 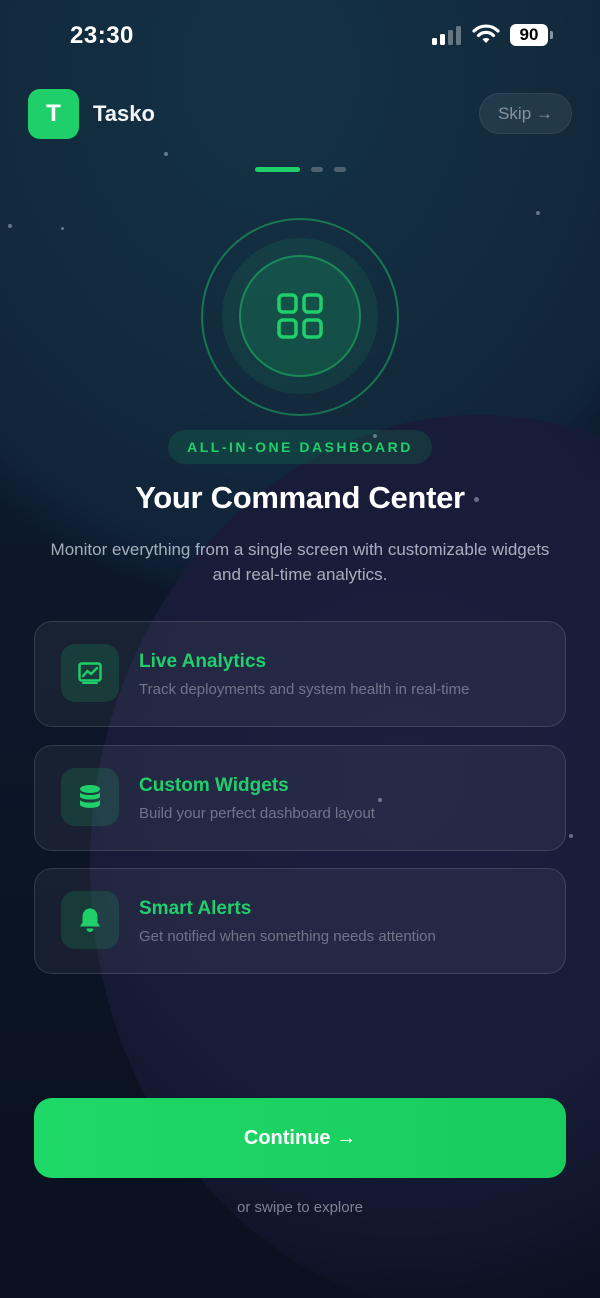 What do you see at coordinates (300, 36) in the screenshot?
I see `status-bar: 23:30 90` at bounding box center [300, 36].